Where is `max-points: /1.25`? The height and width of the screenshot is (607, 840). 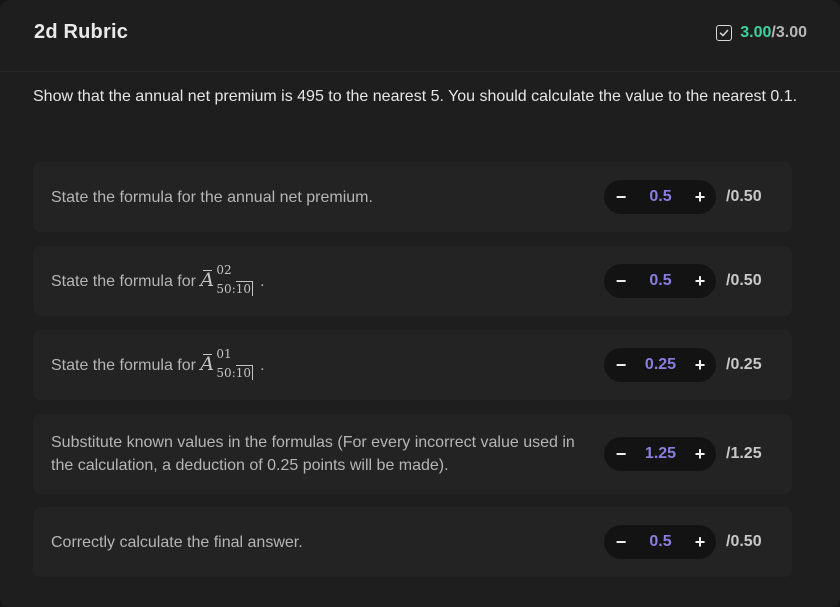
max-points: /1.25 is located at coordinates (744, 453).